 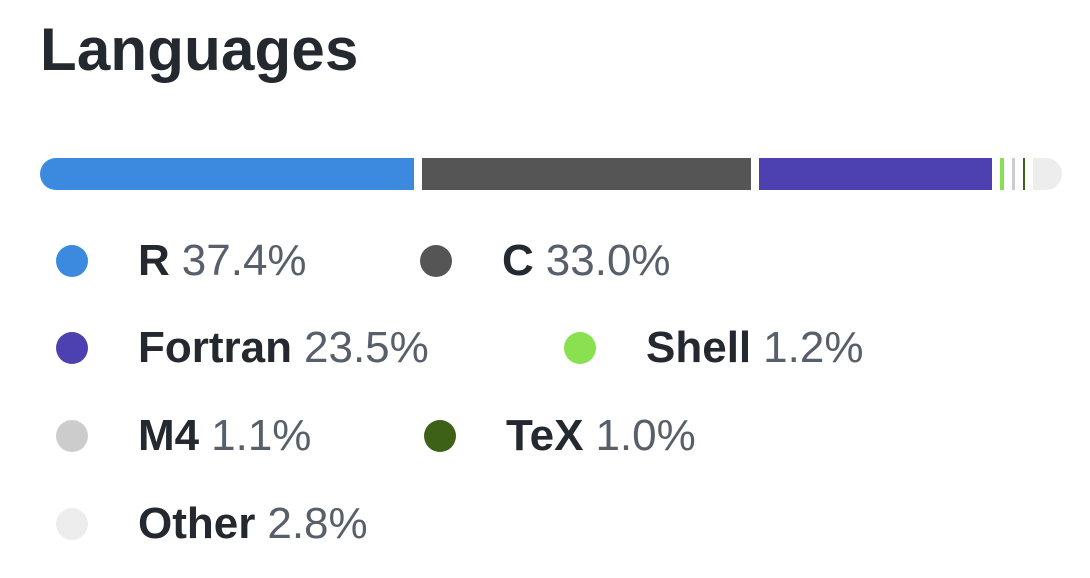 What do you see at coordinates (1047, 174) in the screenshot?
I see `language-bar-segment-other` at bounding box center [1047, 174].